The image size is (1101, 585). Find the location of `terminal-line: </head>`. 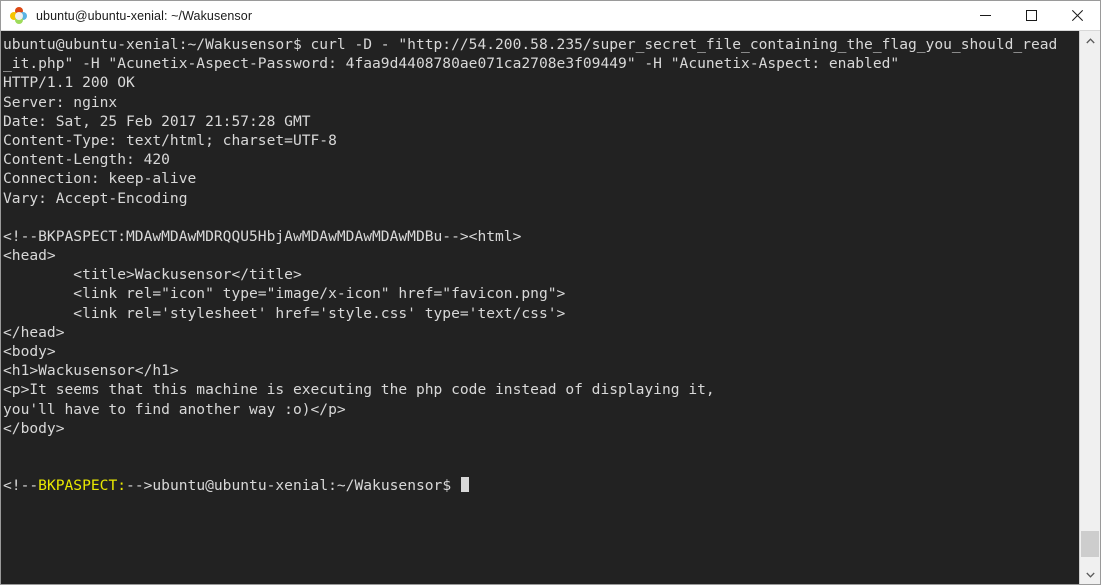

terminal-line: </head> is located at coordinates (34, 332).